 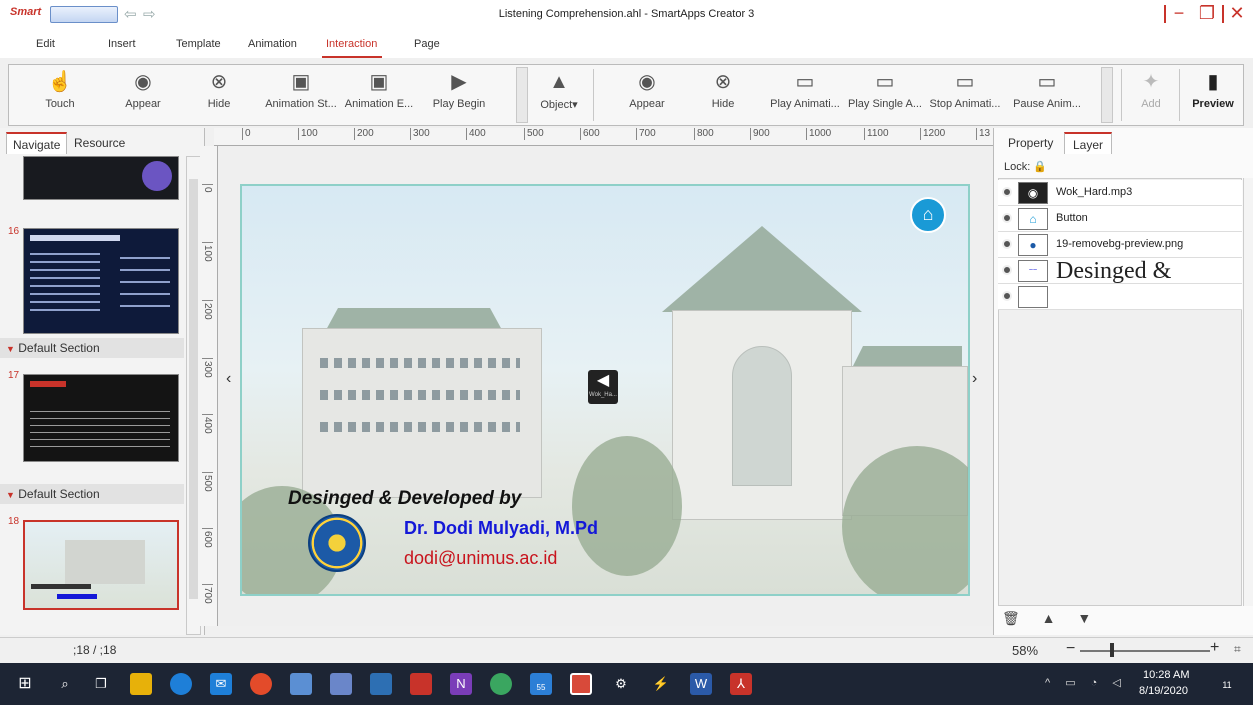 I want to click on credit-heading: Desinged & Developed by, so click(x=405, y=498).